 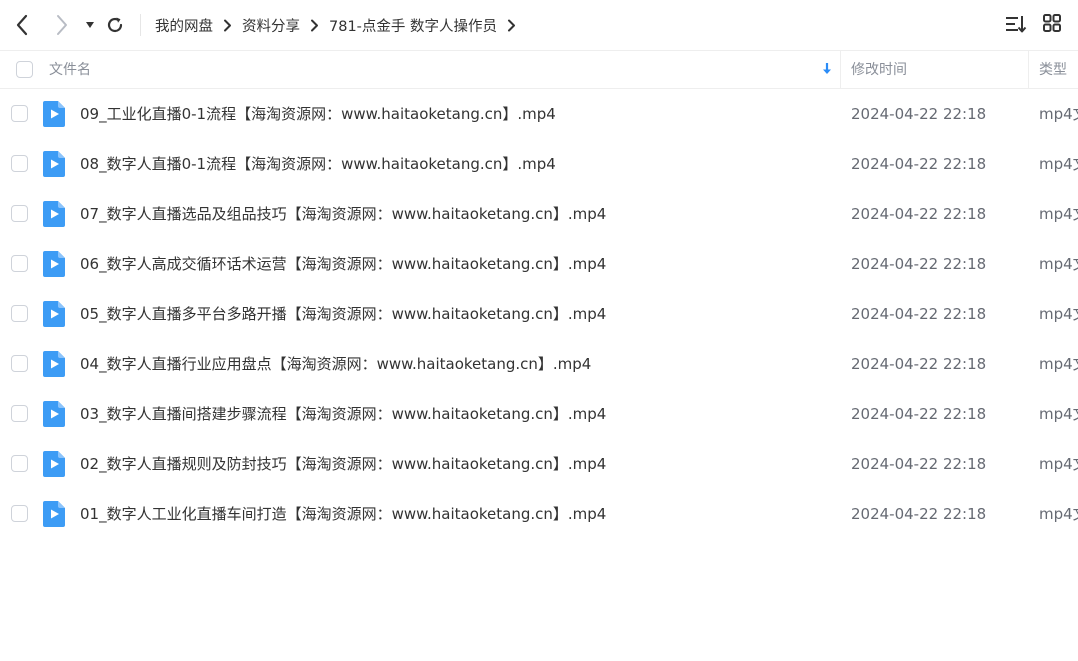 I want to click on breadcrumb-item-root: 我的网盘, so click(x=184, y=25).